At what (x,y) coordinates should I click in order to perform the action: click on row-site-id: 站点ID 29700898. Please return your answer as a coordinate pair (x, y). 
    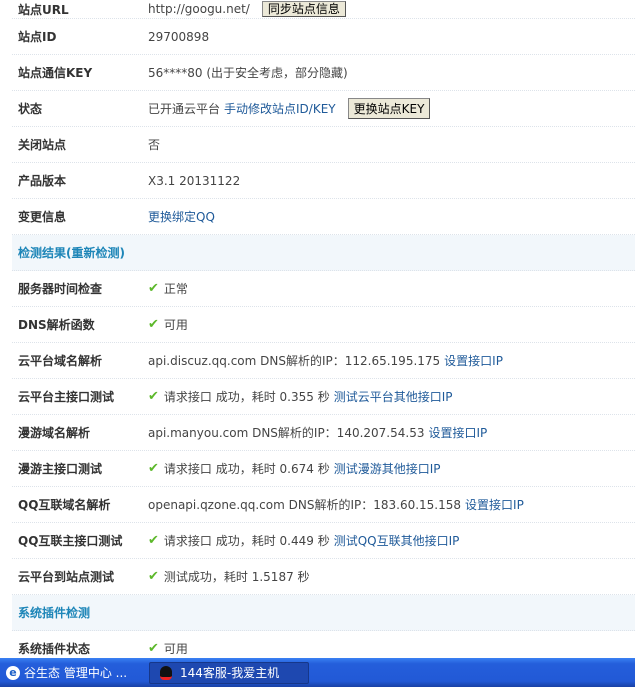
    Looking at the image, I should click on (323, 37).